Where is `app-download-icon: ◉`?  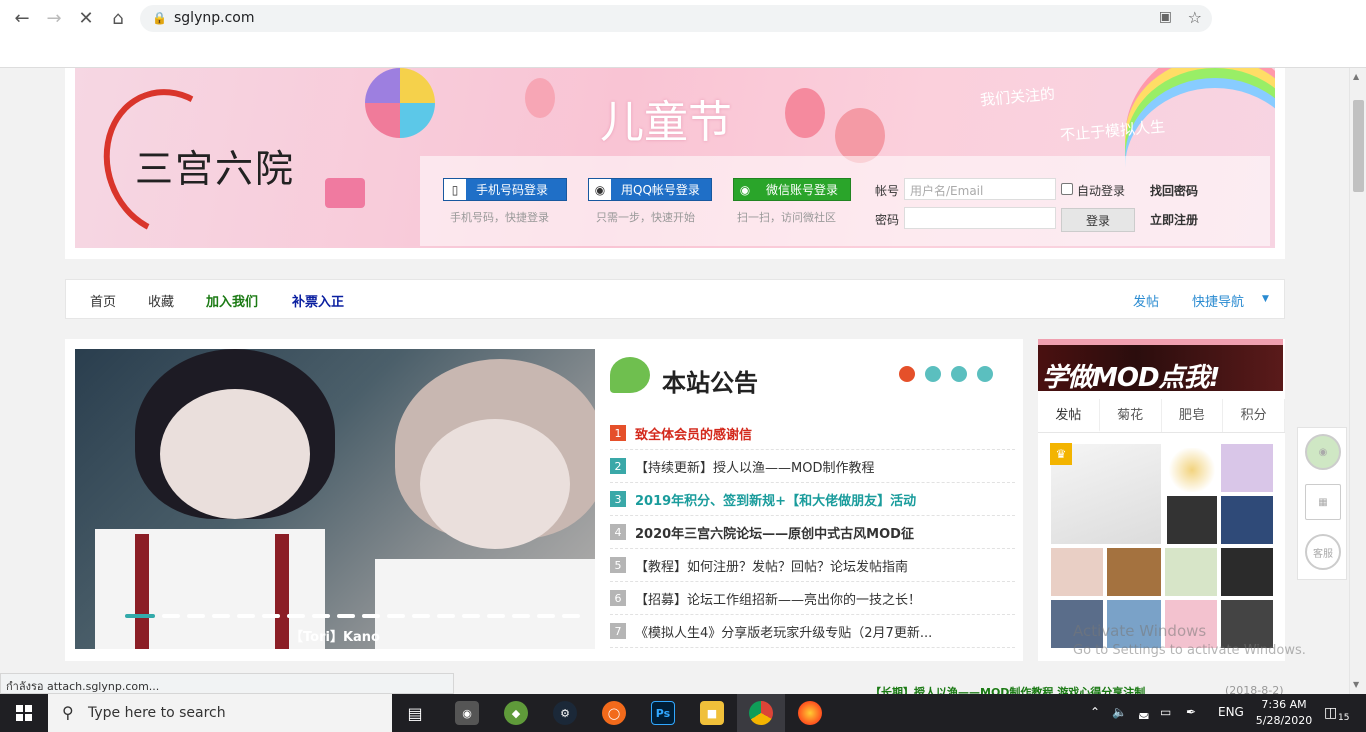
app-download-icon: ◉ is located at coordinates (1323, 452).